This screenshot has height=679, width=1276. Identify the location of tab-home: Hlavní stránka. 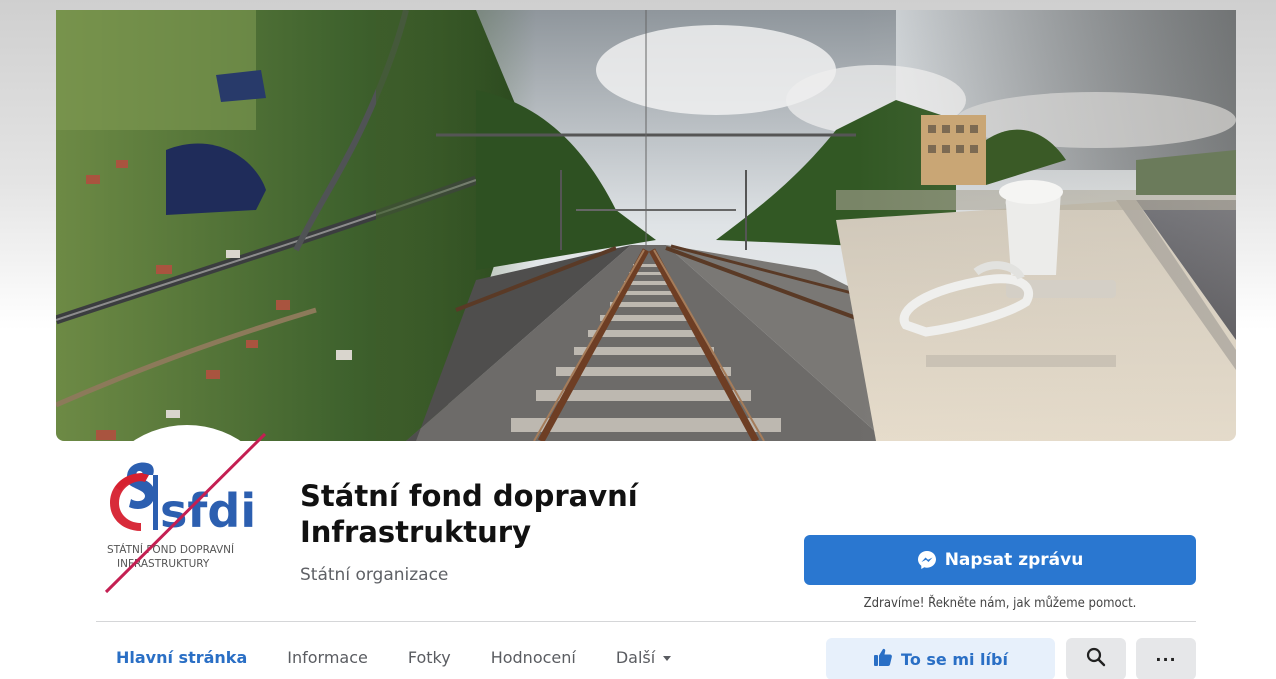
(181, 657).